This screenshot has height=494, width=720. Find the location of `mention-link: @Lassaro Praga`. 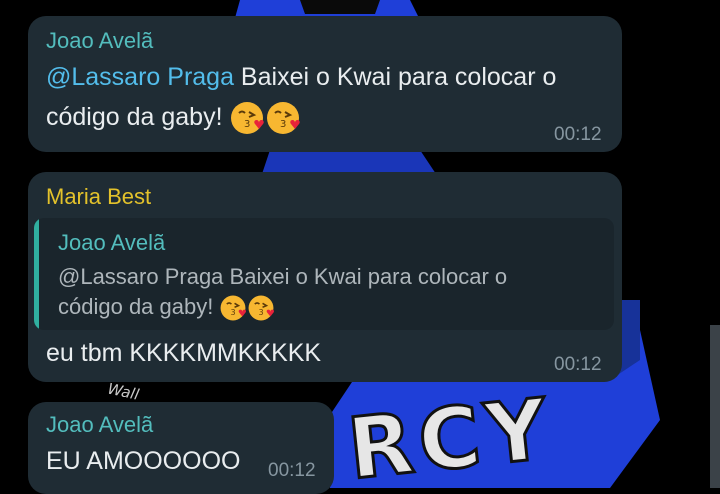

mention-link: @Lassaro Praga is located at coordinates (140, 77).